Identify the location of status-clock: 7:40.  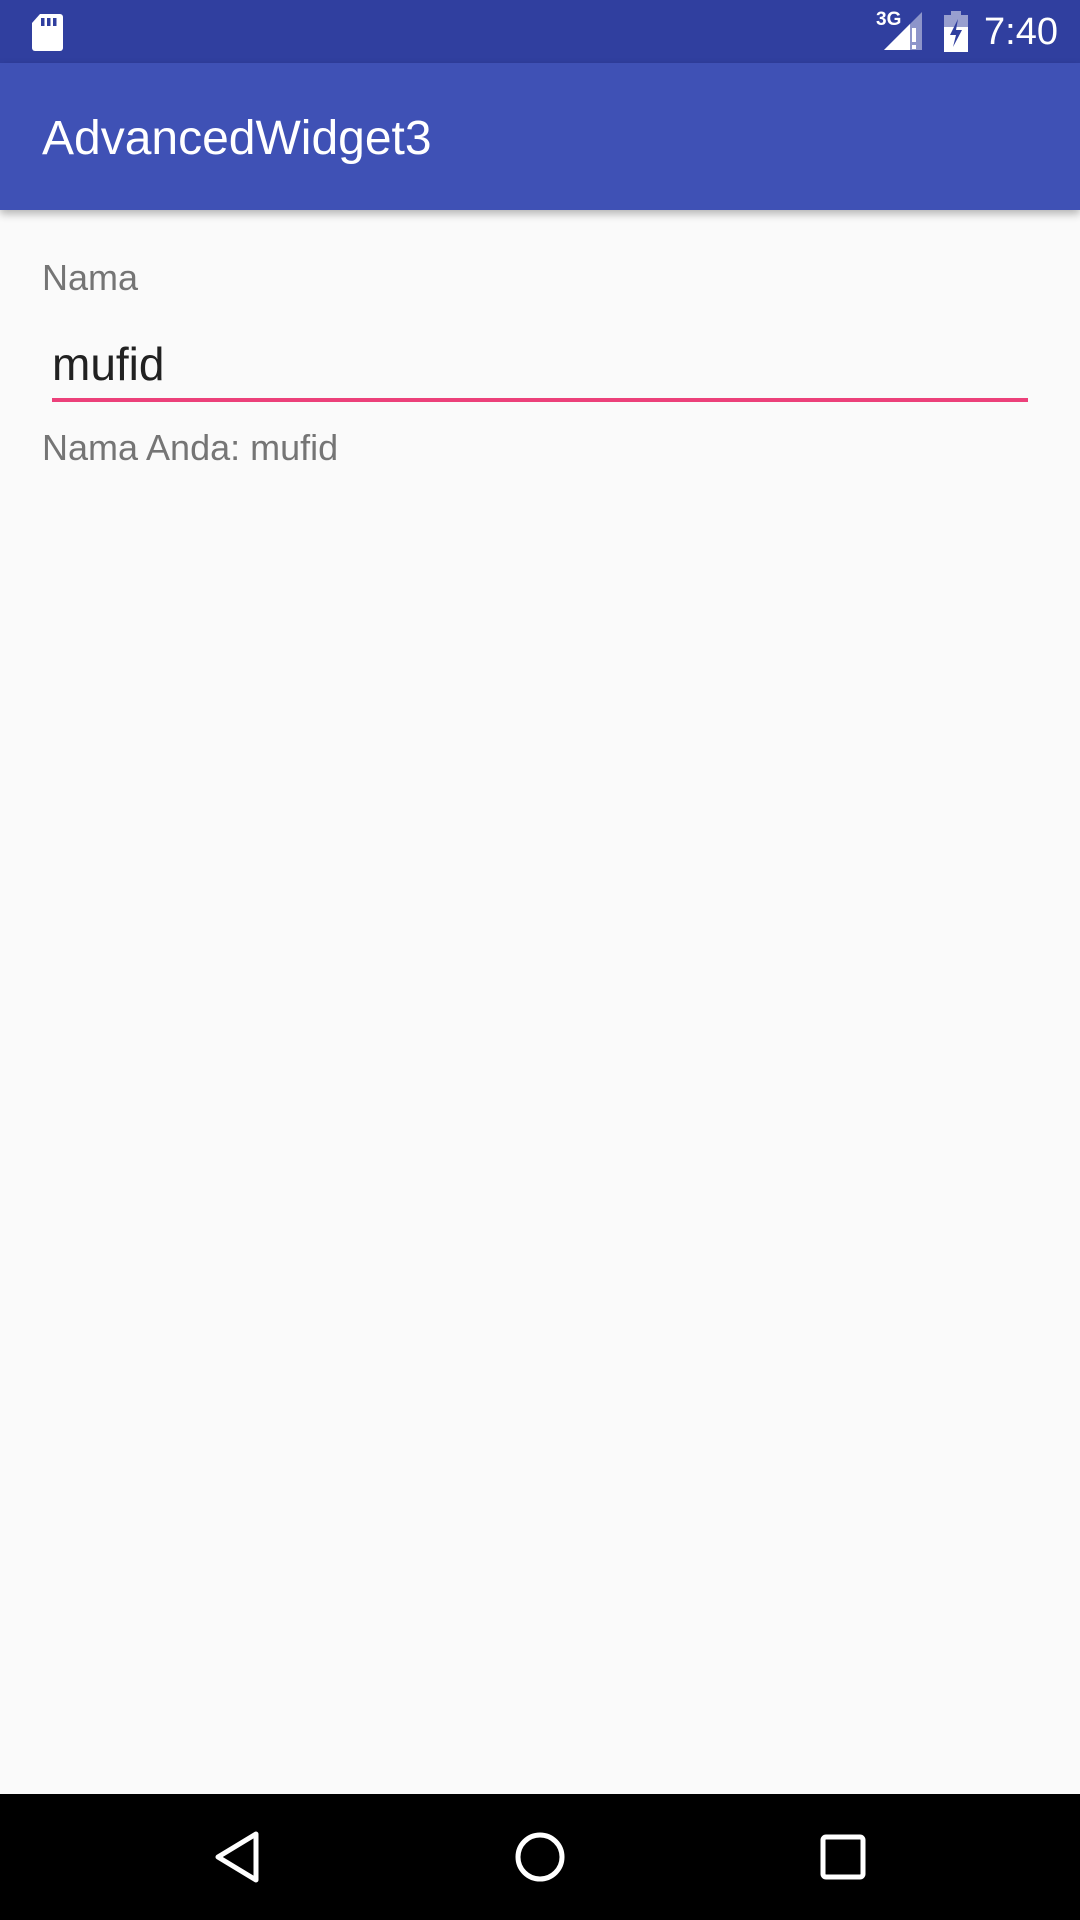
(1021, 32).